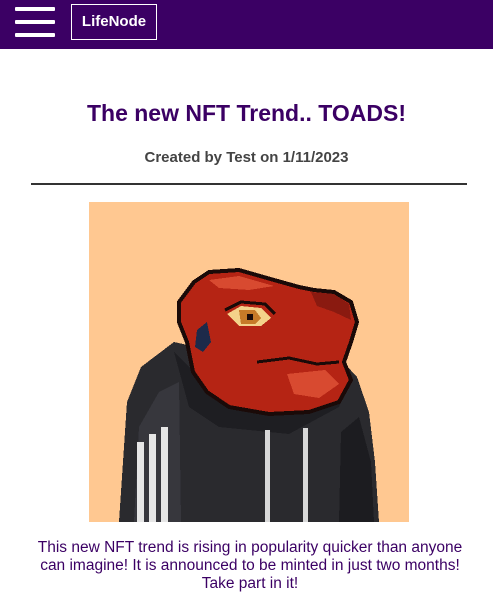 The height and width of the screenshot is (614, 493). I want to click on top-navbar: LifeNode, so click(246, 24).